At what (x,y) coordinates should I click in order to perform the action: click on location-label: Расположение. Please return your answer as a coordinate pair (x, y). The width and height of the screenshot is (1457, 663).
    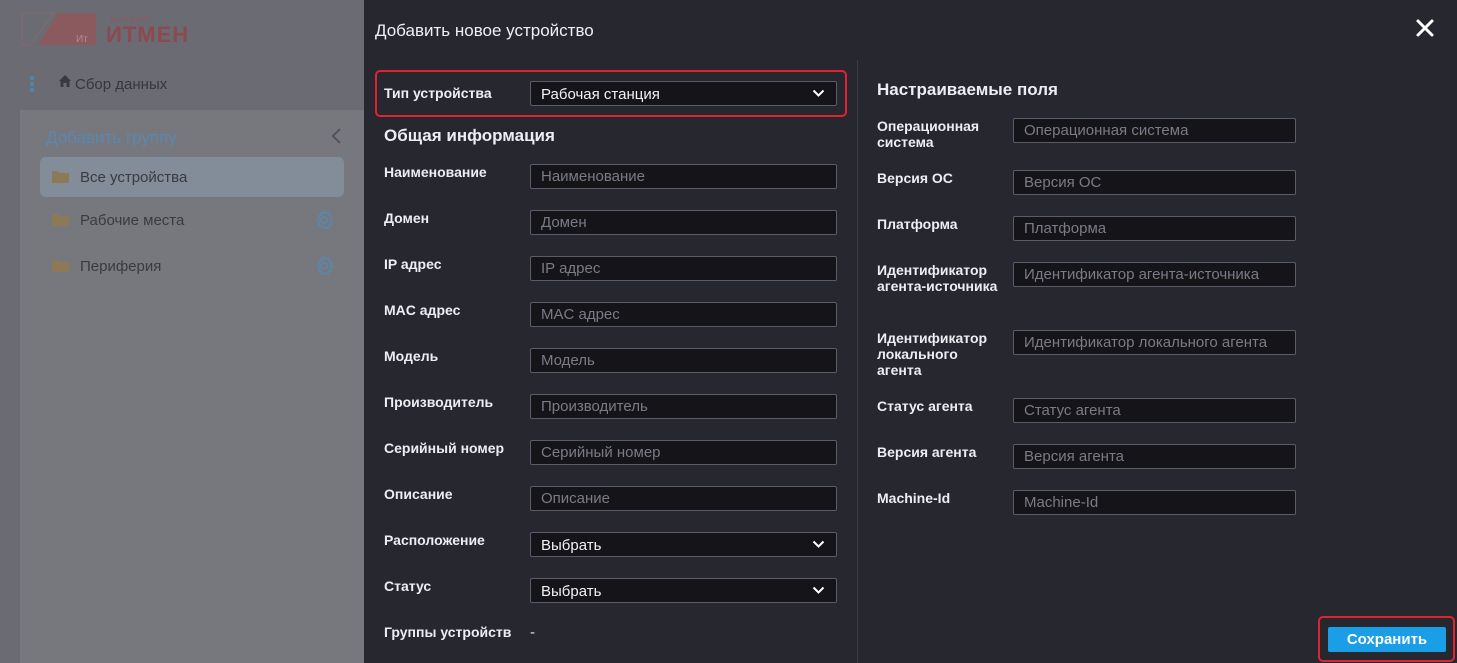
    Looking at the image, I should click on (434, 540).